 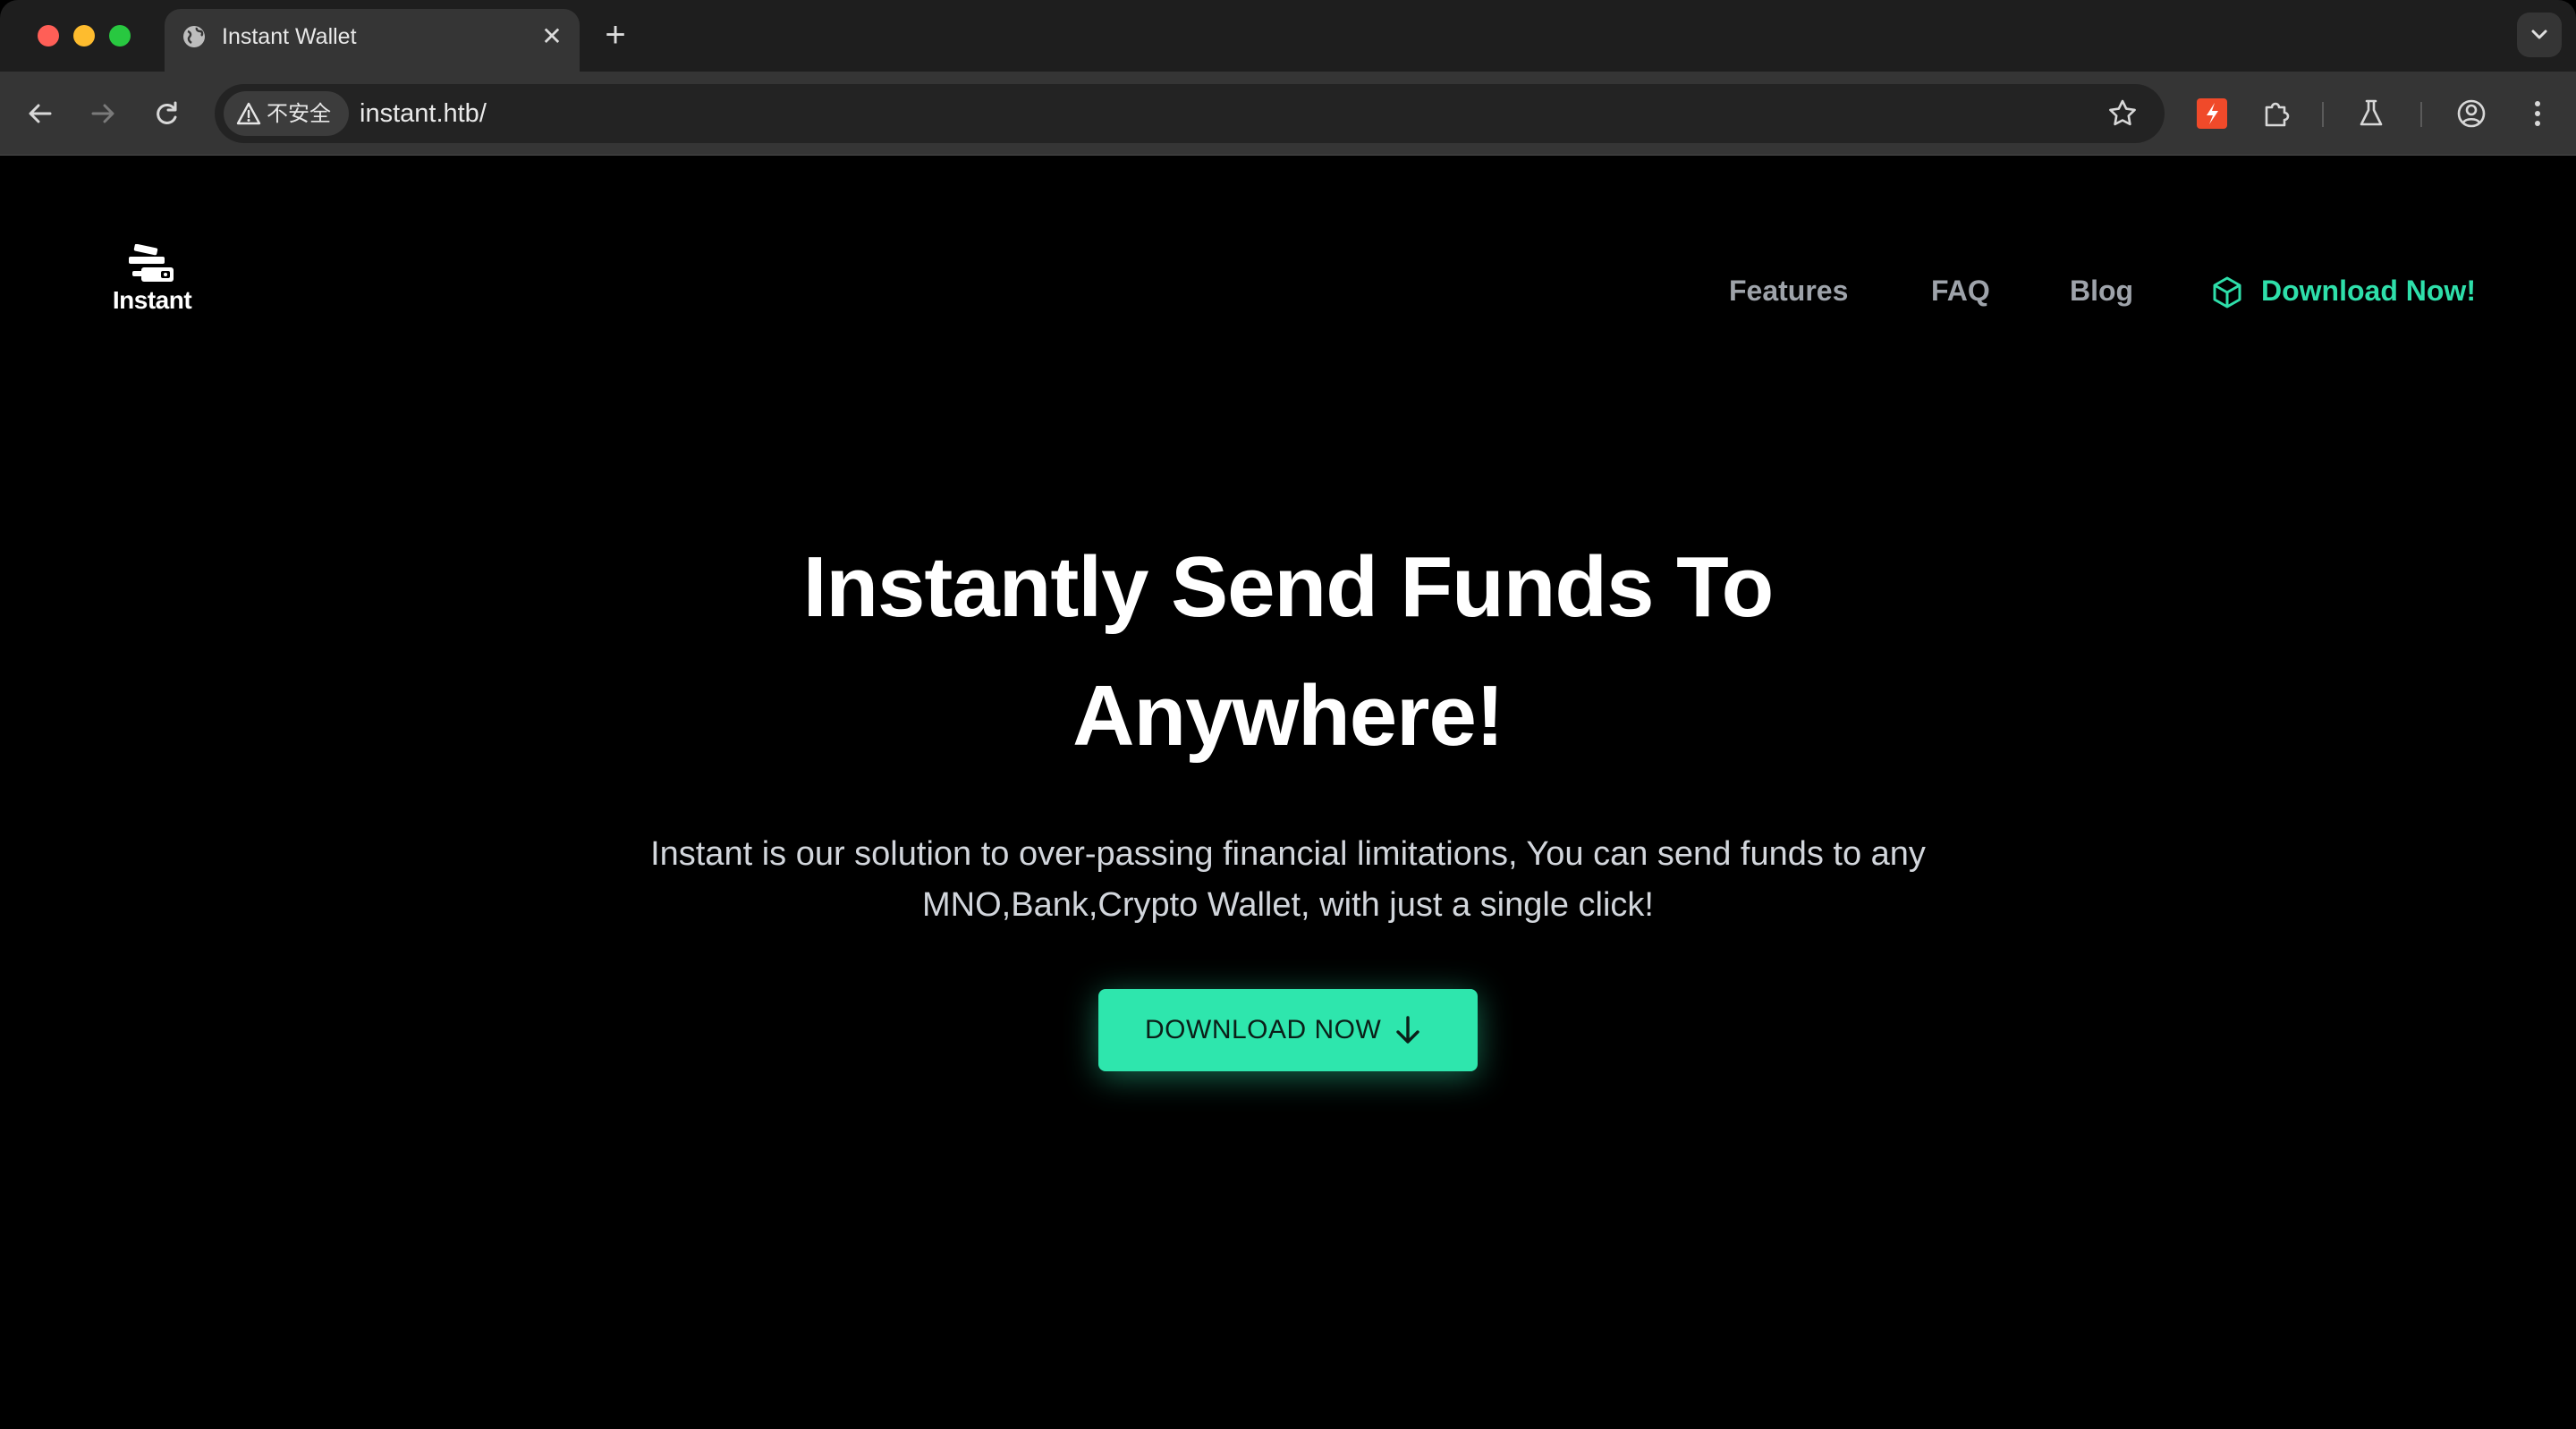 I want to click on close-window-button, so click(x=48, y=36).